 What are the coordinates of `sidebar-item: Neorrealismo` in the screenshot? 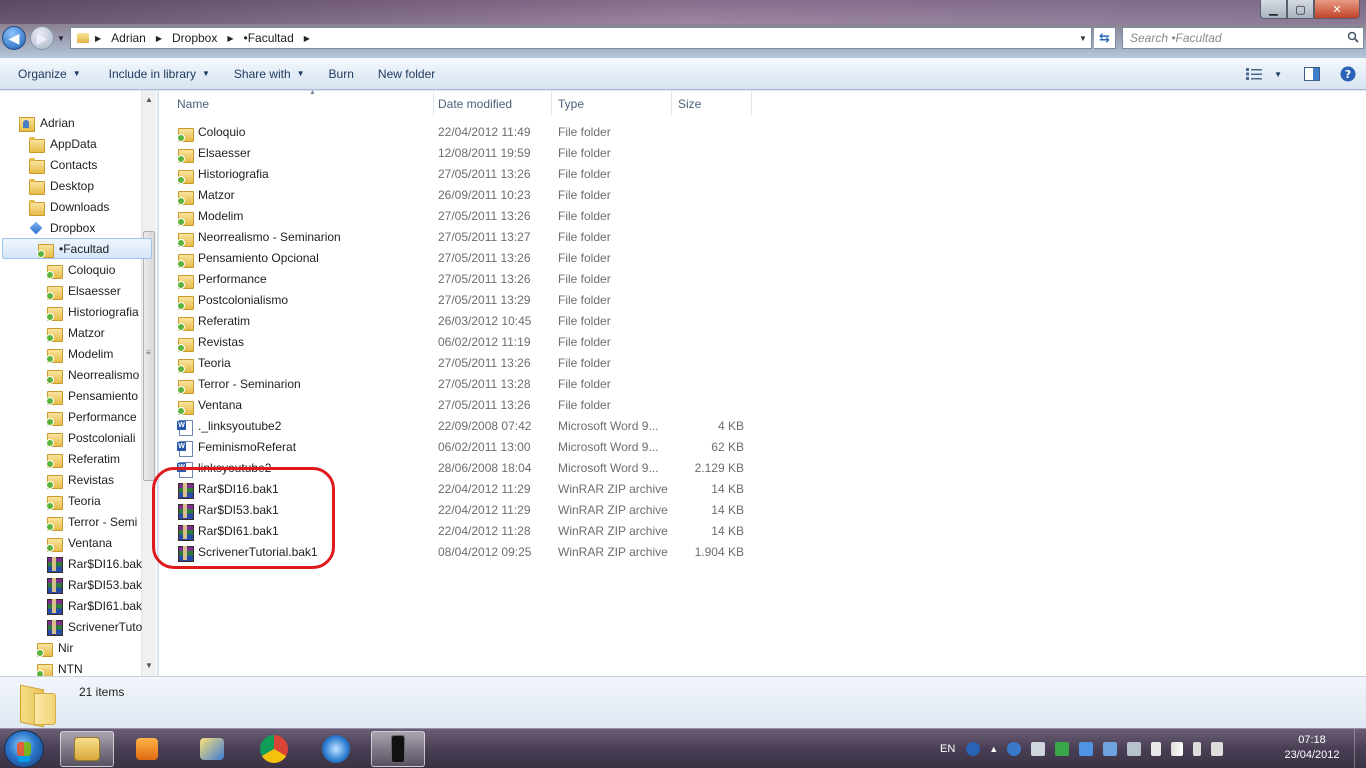 It's located at (73, 374).